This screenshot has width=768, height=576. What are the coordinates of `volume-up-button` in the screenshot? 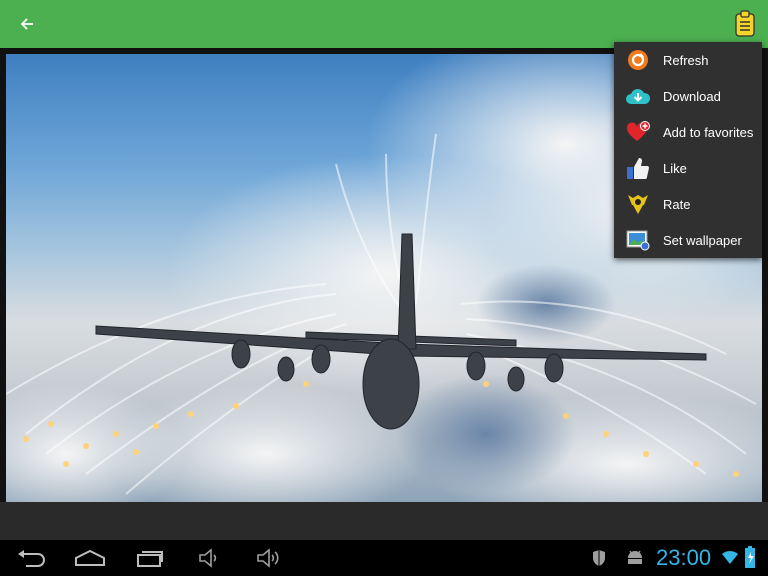 It's located at (269, 558).